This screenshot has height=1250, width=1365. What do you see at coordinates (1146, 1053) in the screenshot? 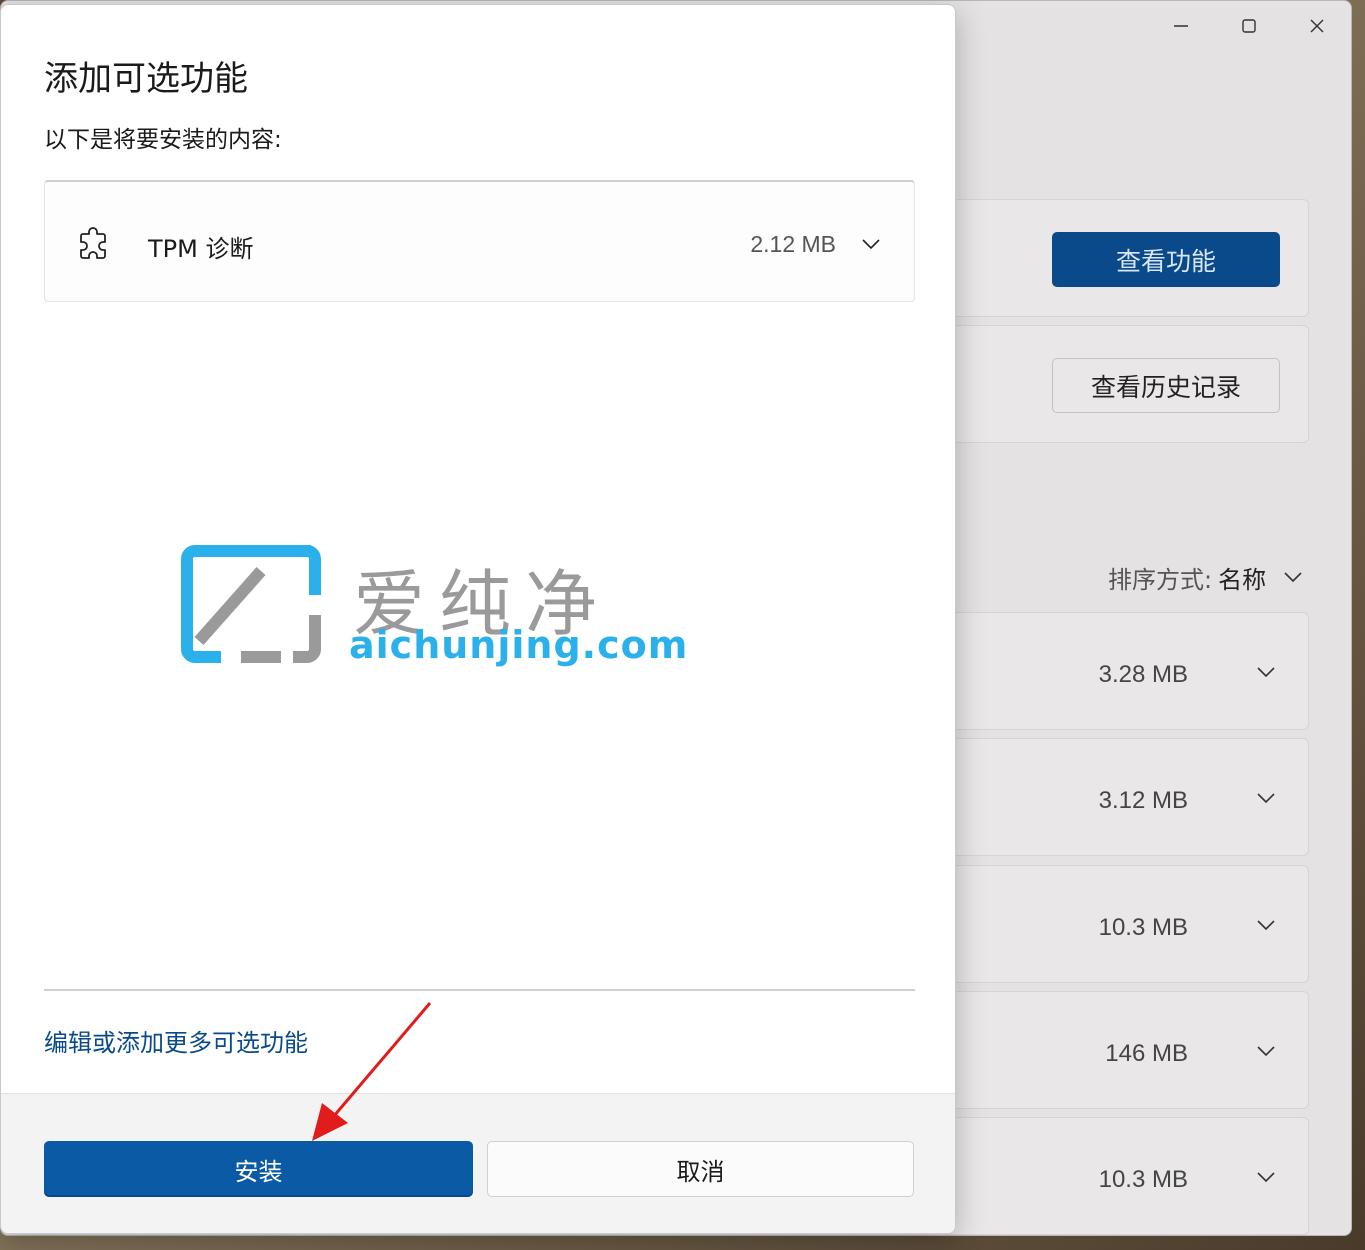
I see `installed-feature-size: 146 MB` at bounding box center [1146, 1053].